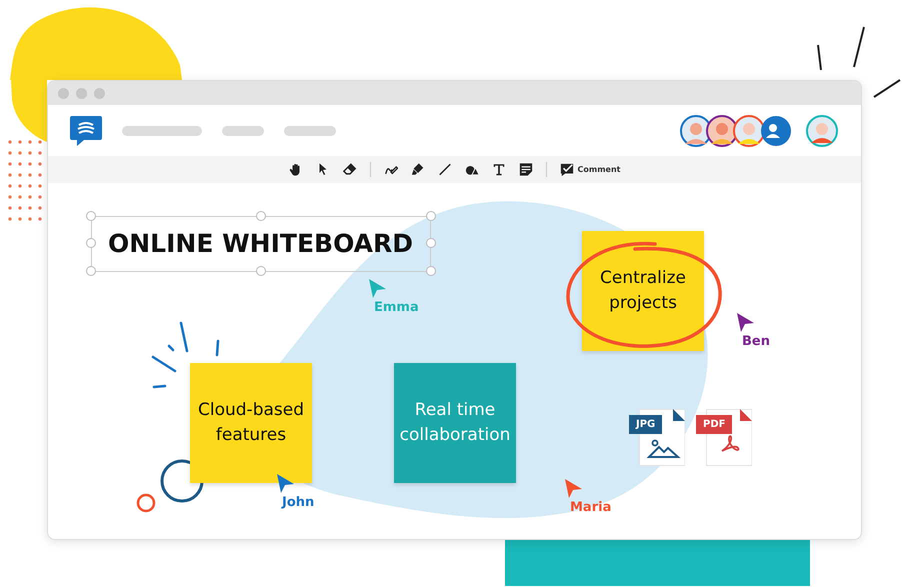 The image size is (902, 587). Describe the element at coordinates (736, 130) in the screenshot. I see `avatar-group-icon` at that location.